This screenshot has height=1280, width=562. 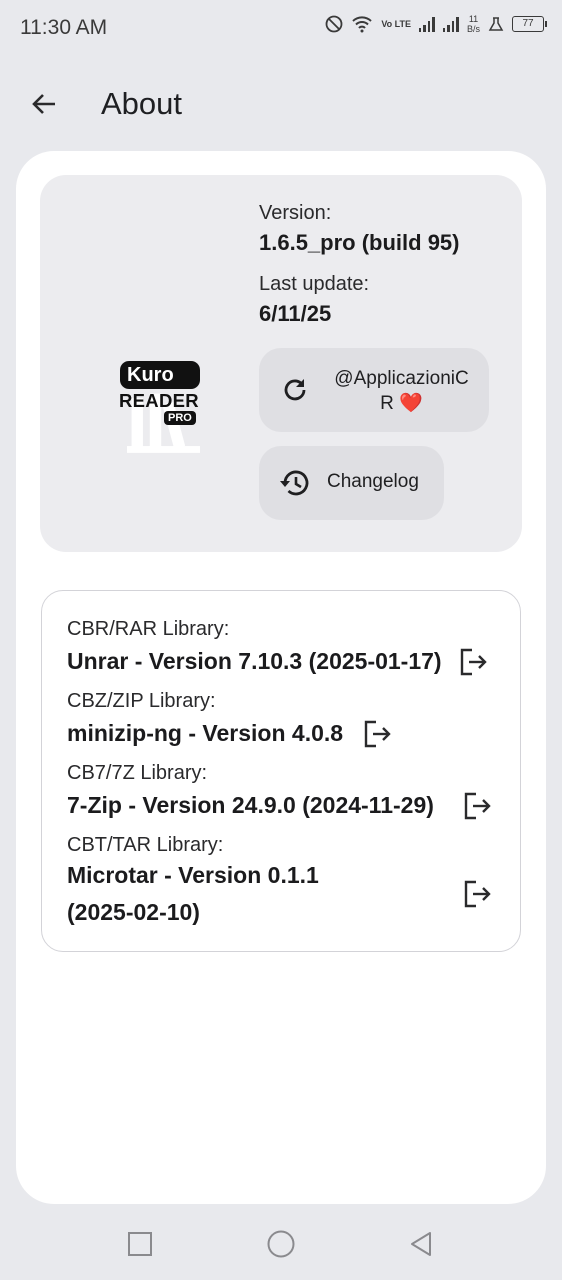 I want to click on library-value-cbt: Microtar - Version 0.1.1 (2025-02-10), so click(x=193, y=893).